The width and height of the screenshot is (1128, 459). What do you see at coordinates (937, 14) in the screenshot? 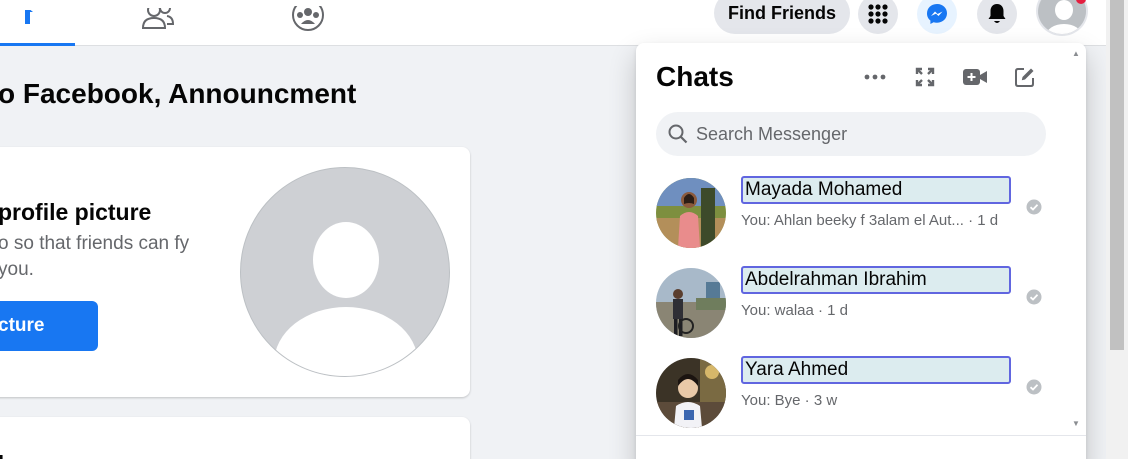
I see `messenger-icon` at bounding box center [937, 14].